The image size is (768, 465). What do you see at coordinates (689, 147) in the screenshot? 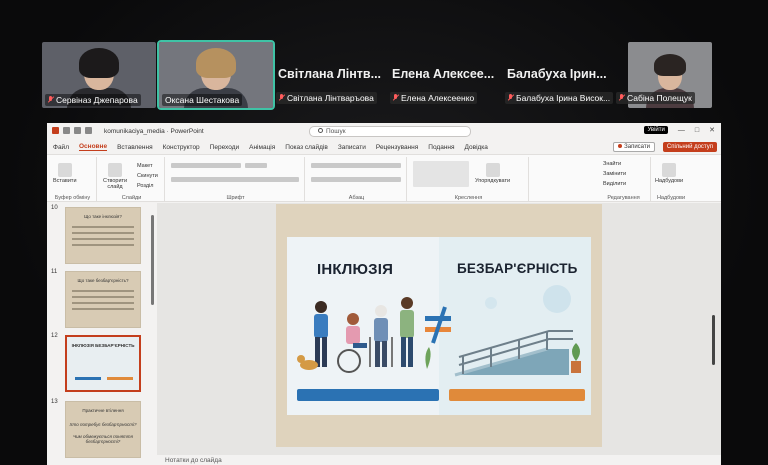
I see `share-button: Спільний доступ` at bounding box center [689, 147].